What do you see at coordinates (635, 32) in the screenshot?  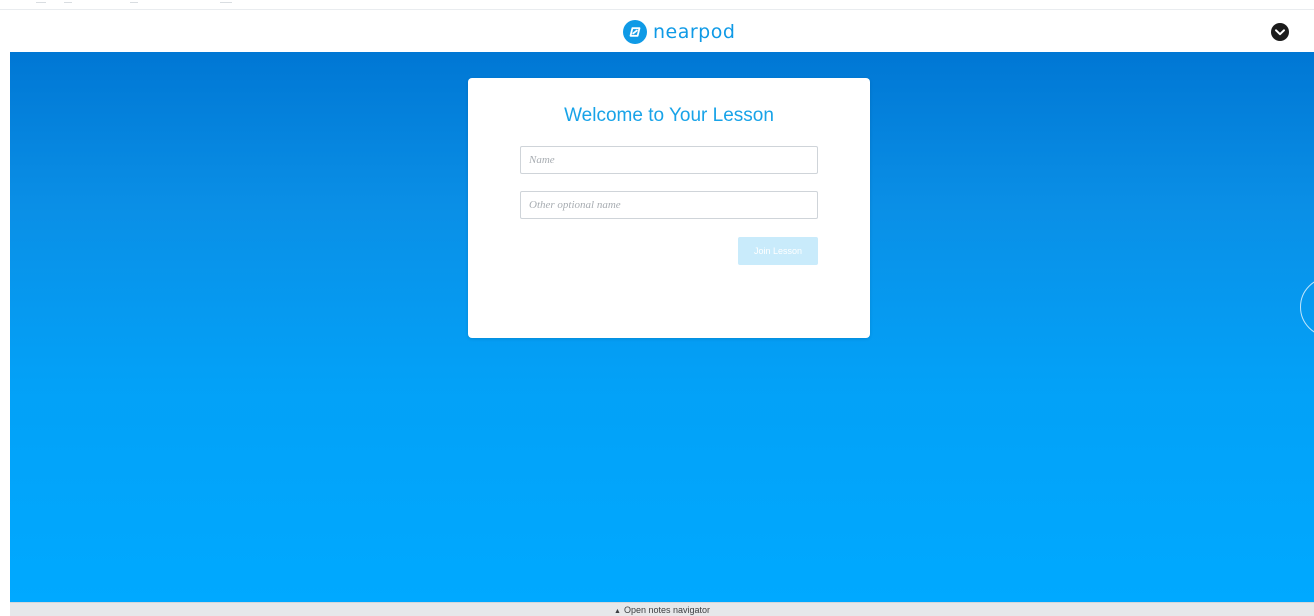 I see `nearpod-logo-icon` at bounding box center [635, 32].